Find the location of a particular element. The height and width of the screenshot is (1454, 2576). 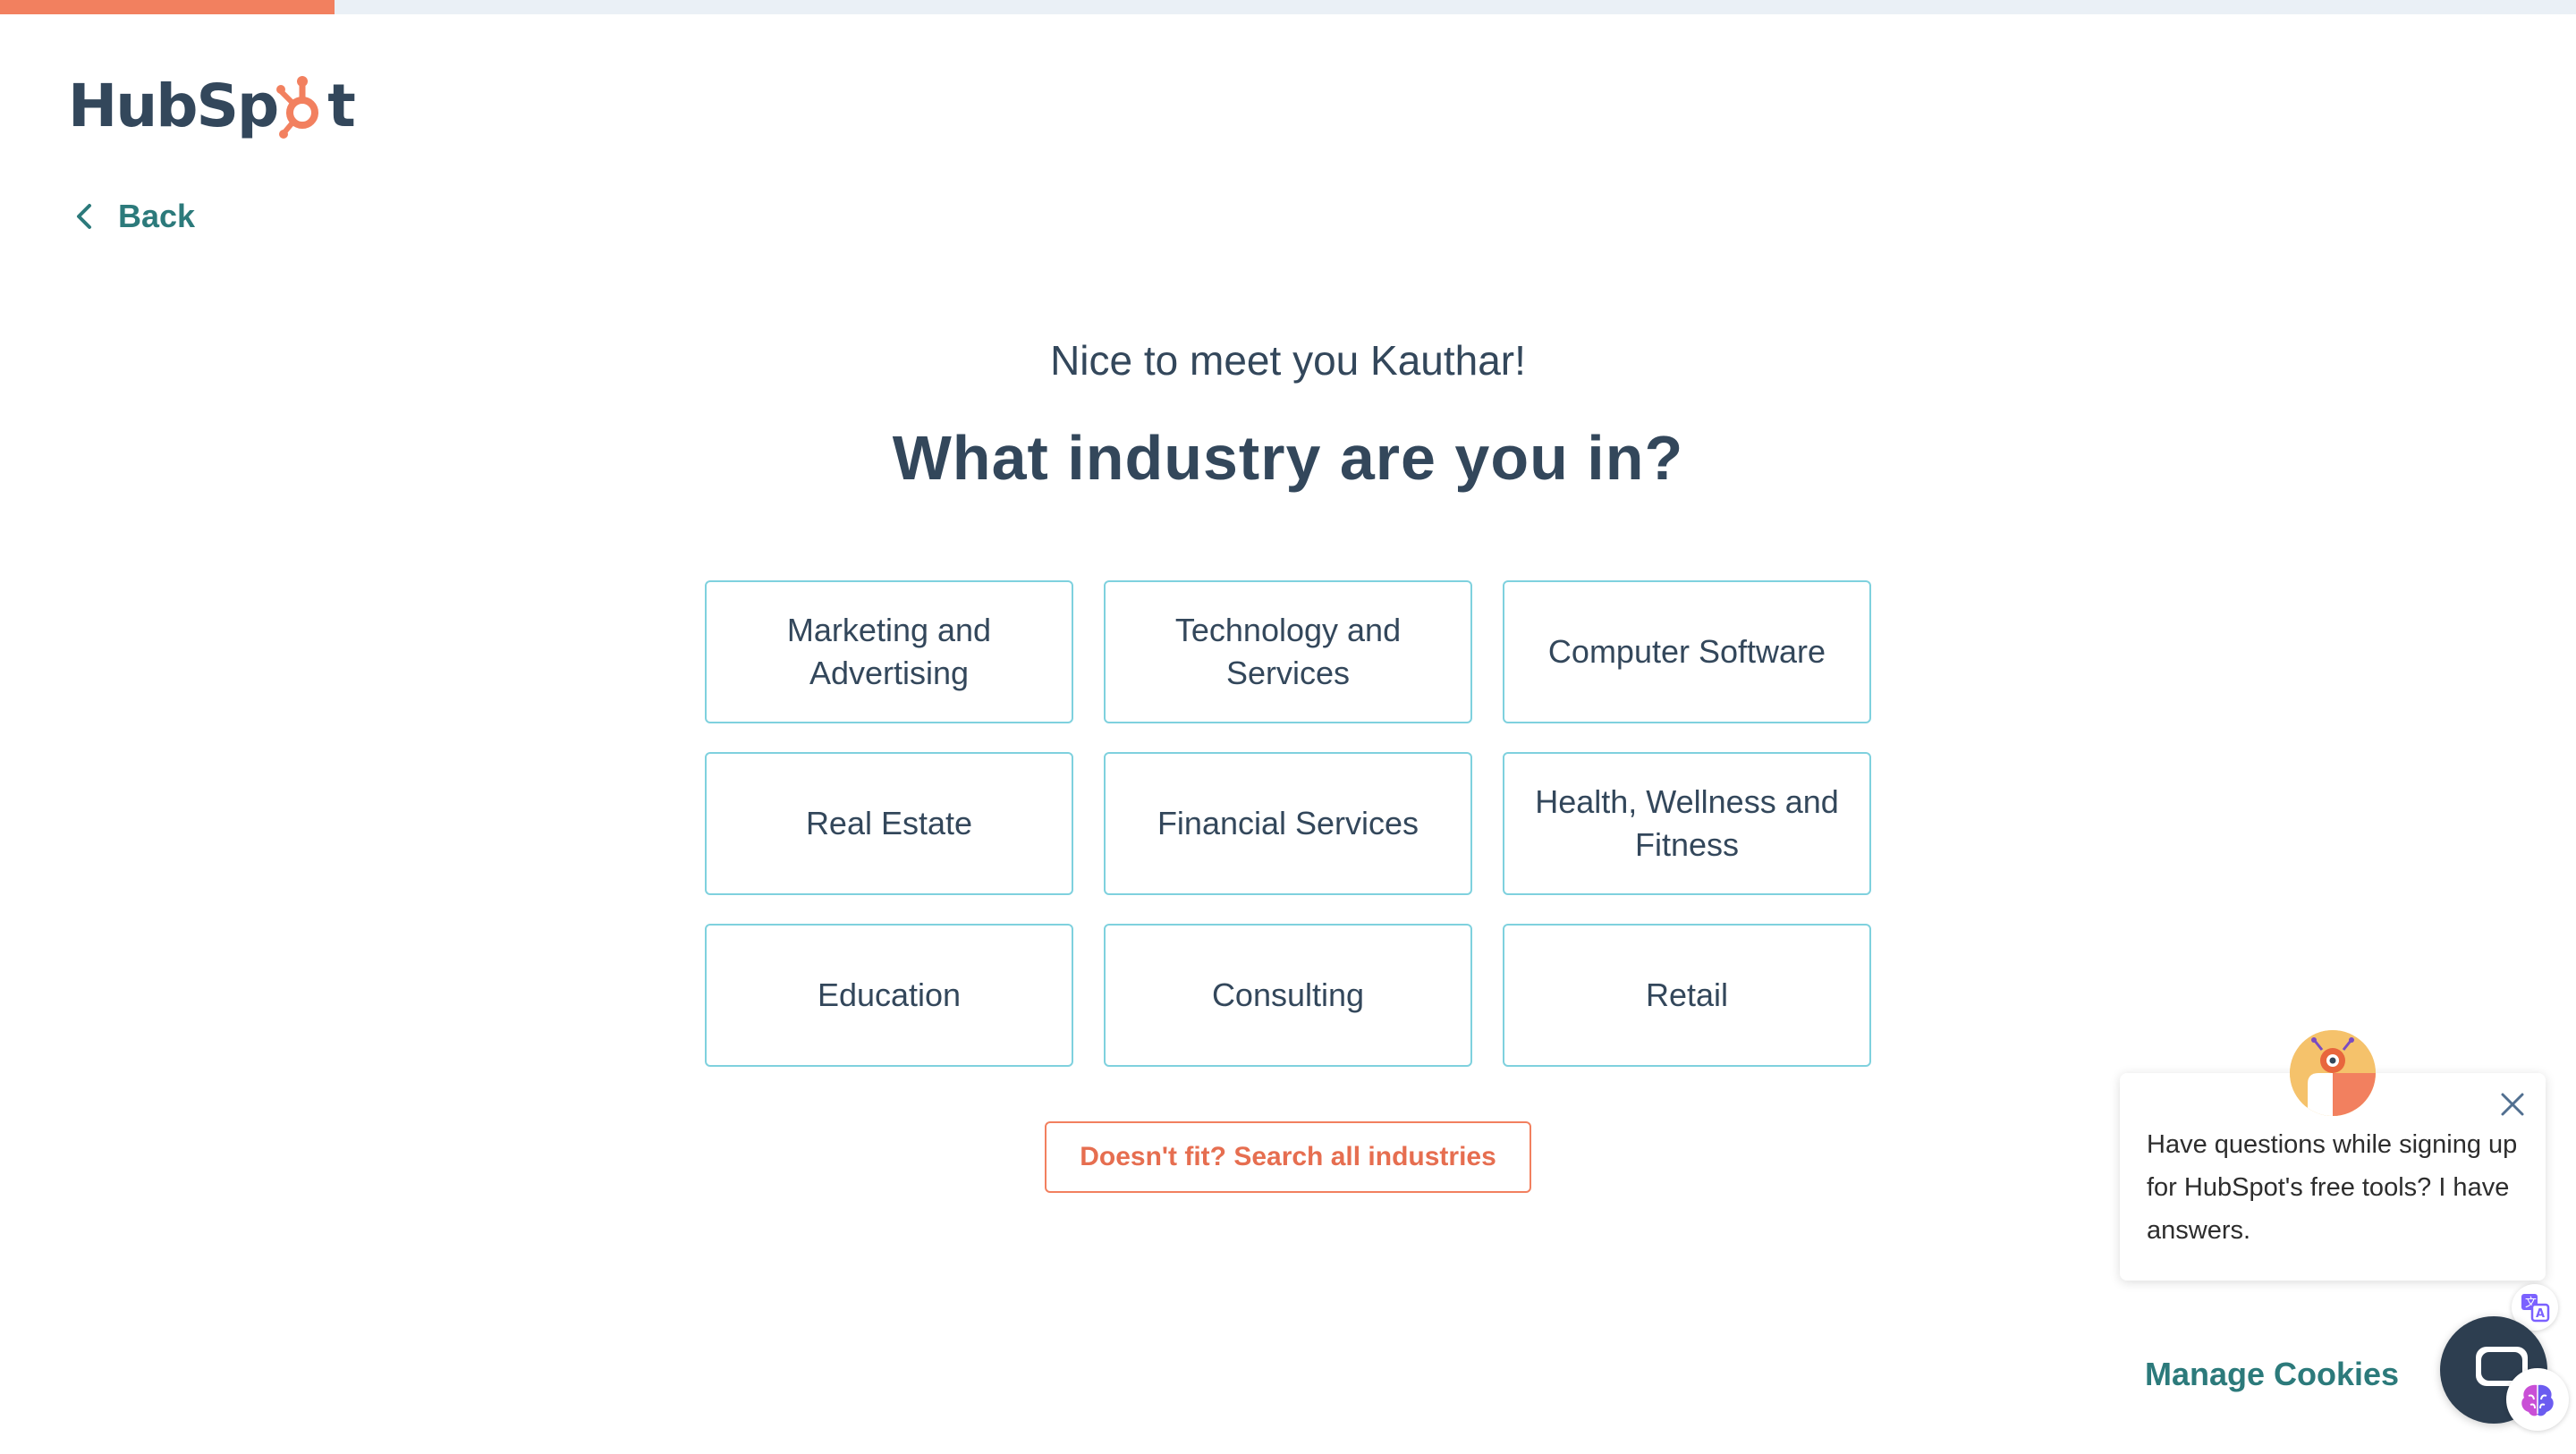

progress-bar is located at coordinates (1288, 7).